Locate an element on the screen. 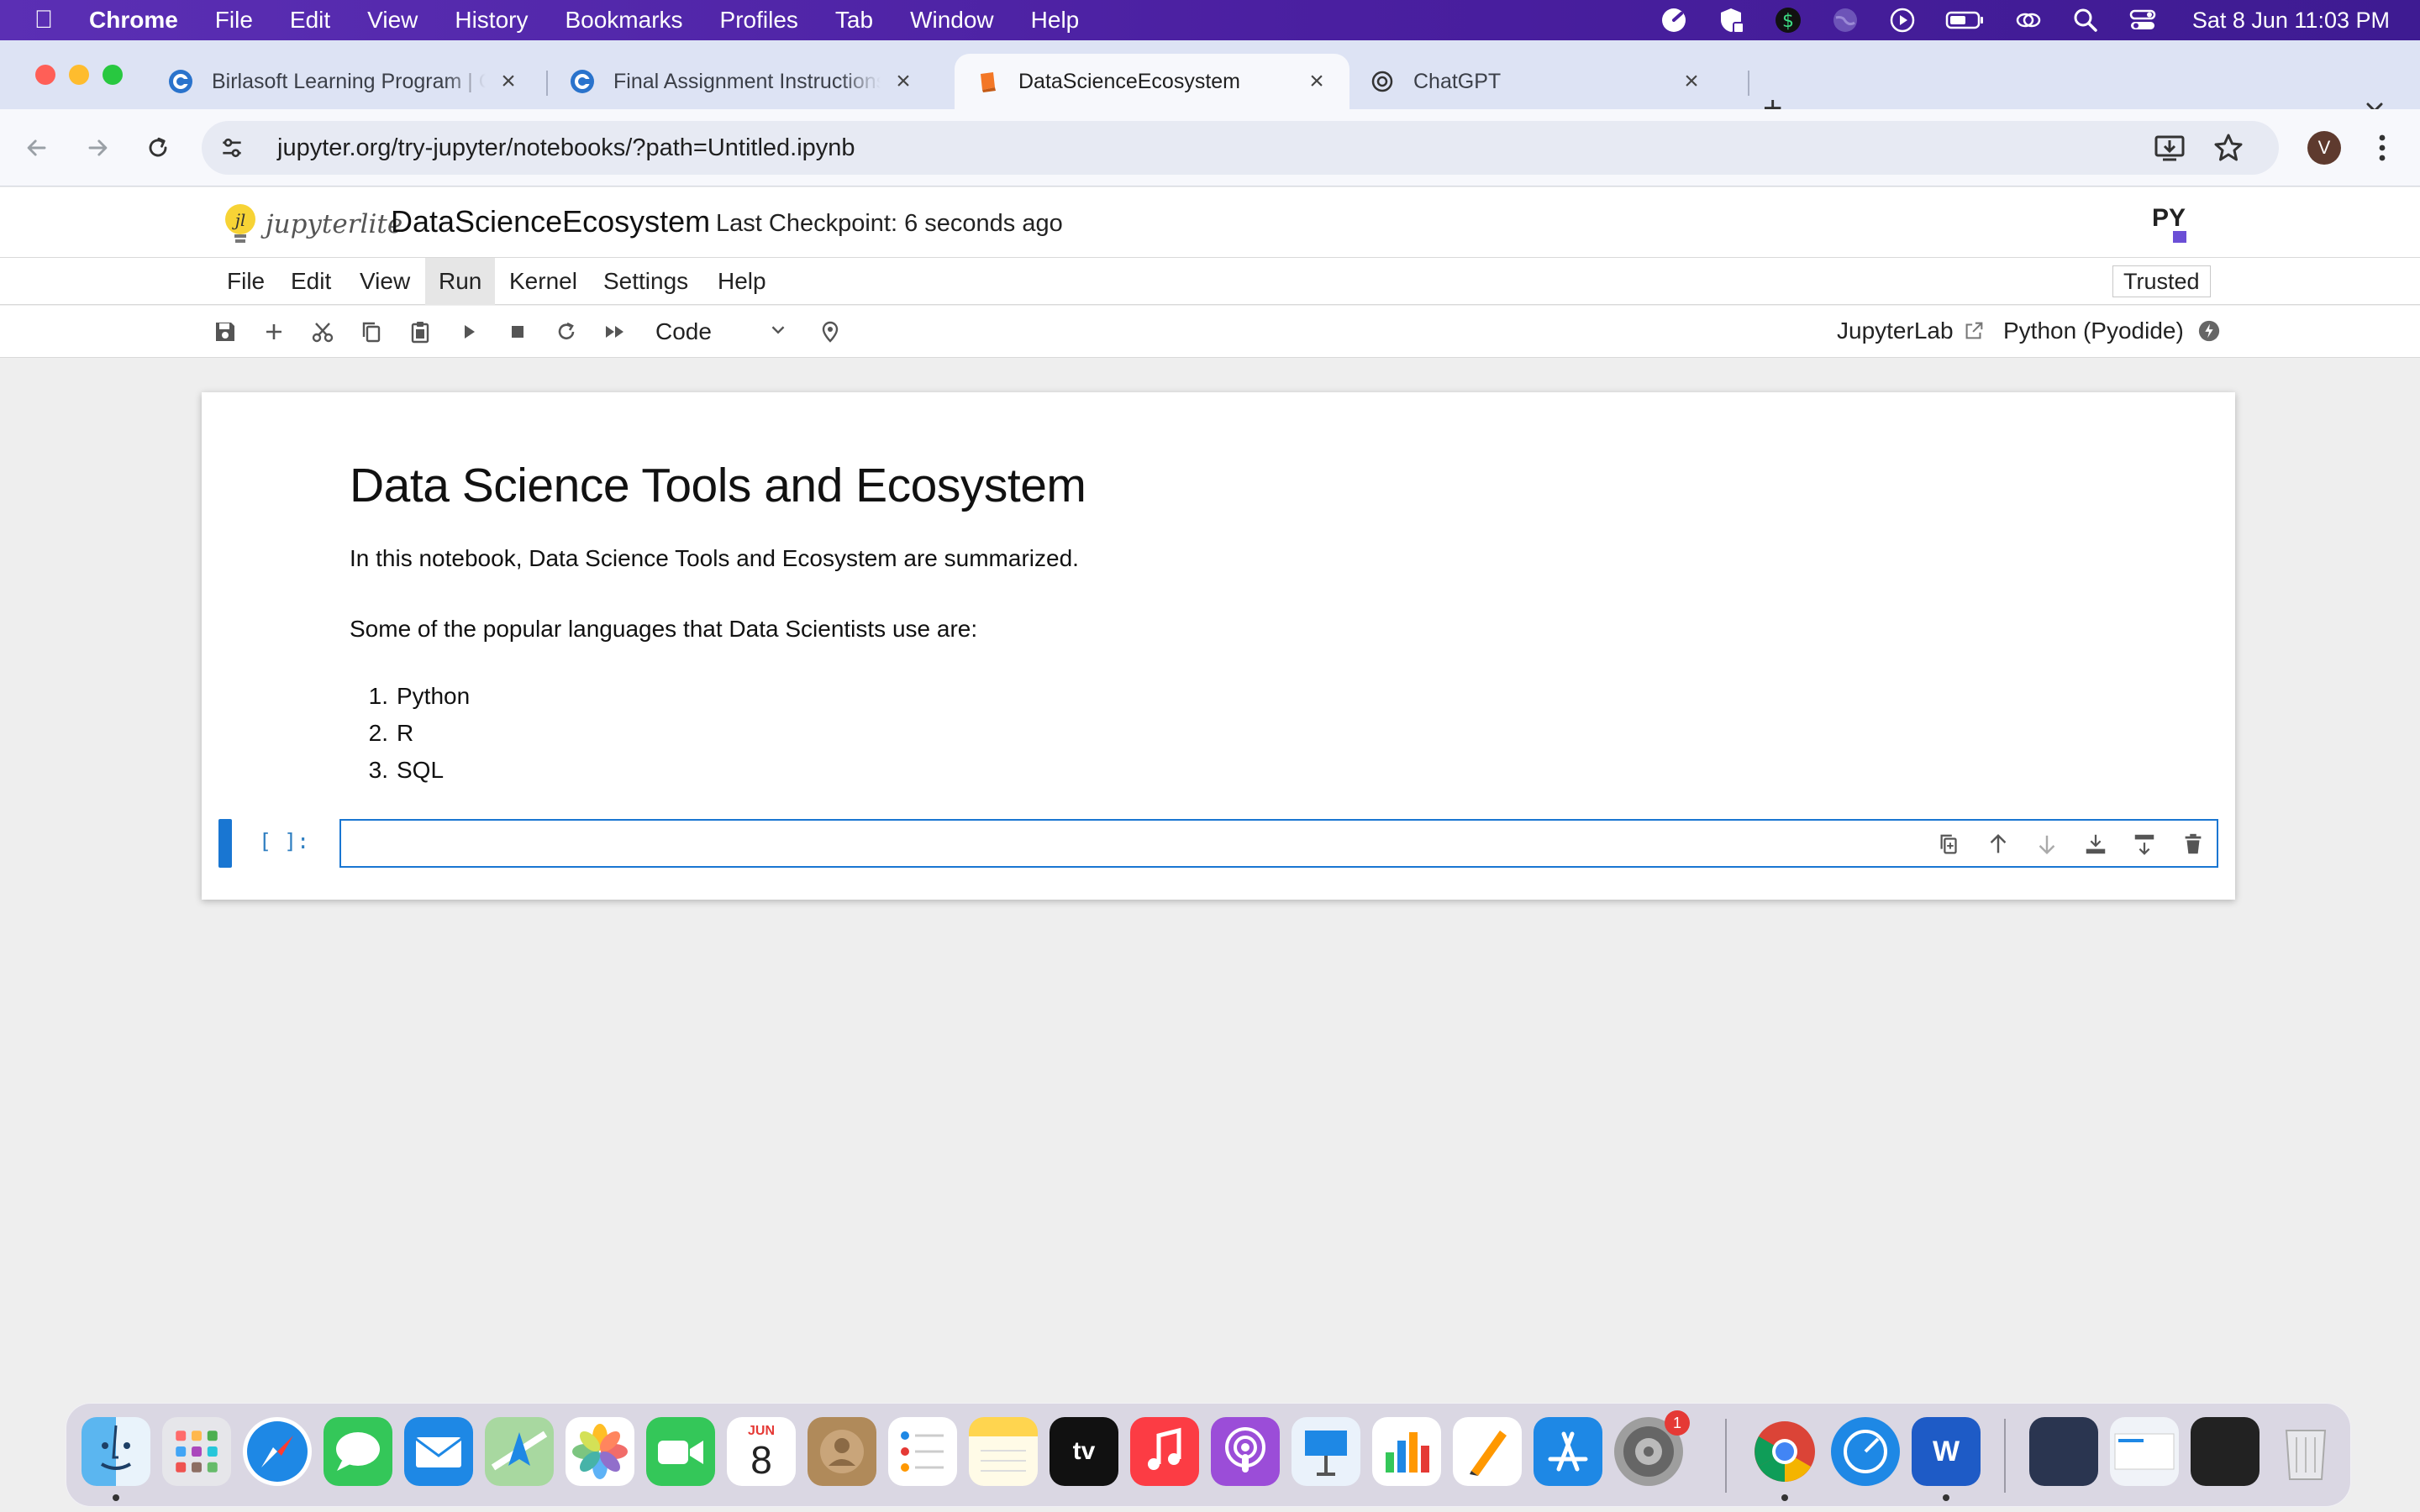 The height and width of the screenshot is (1512, 2420). finder-icon is located at coordinates (116, 1451).